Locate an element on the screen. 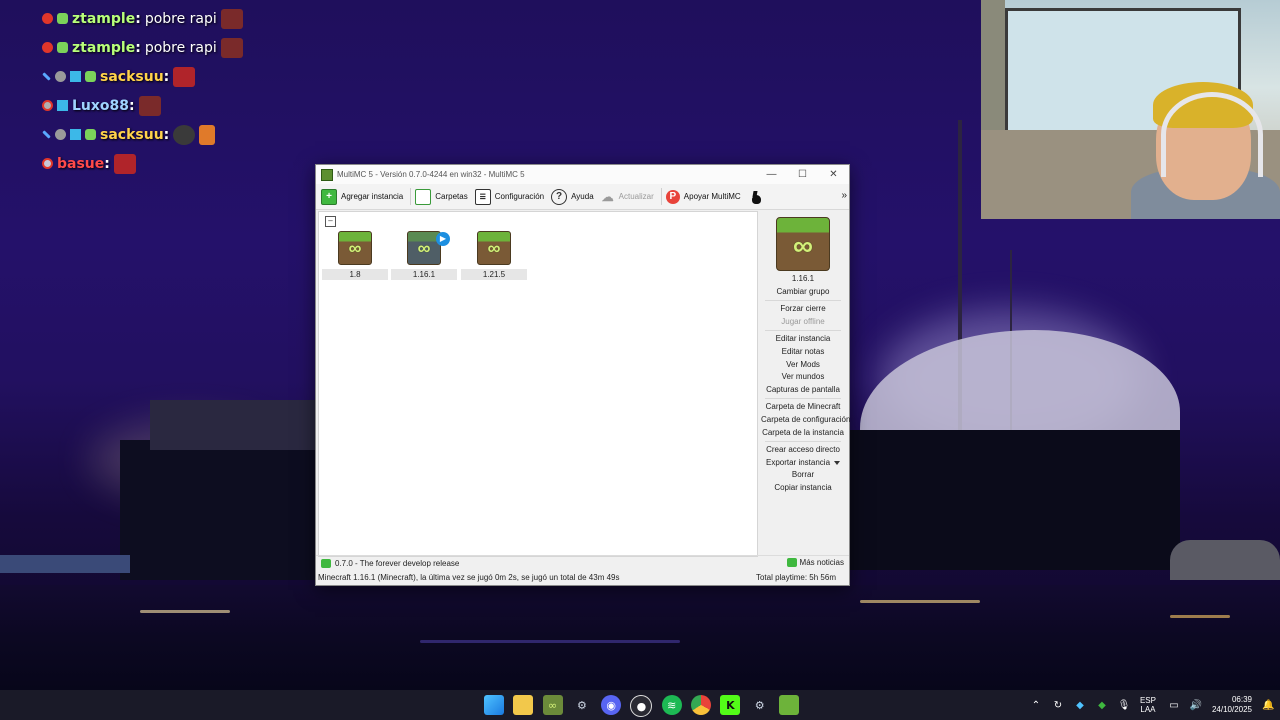 The image size is (1280, 720). instance-name: 1.21.5 is located at coordinates (494, 274).